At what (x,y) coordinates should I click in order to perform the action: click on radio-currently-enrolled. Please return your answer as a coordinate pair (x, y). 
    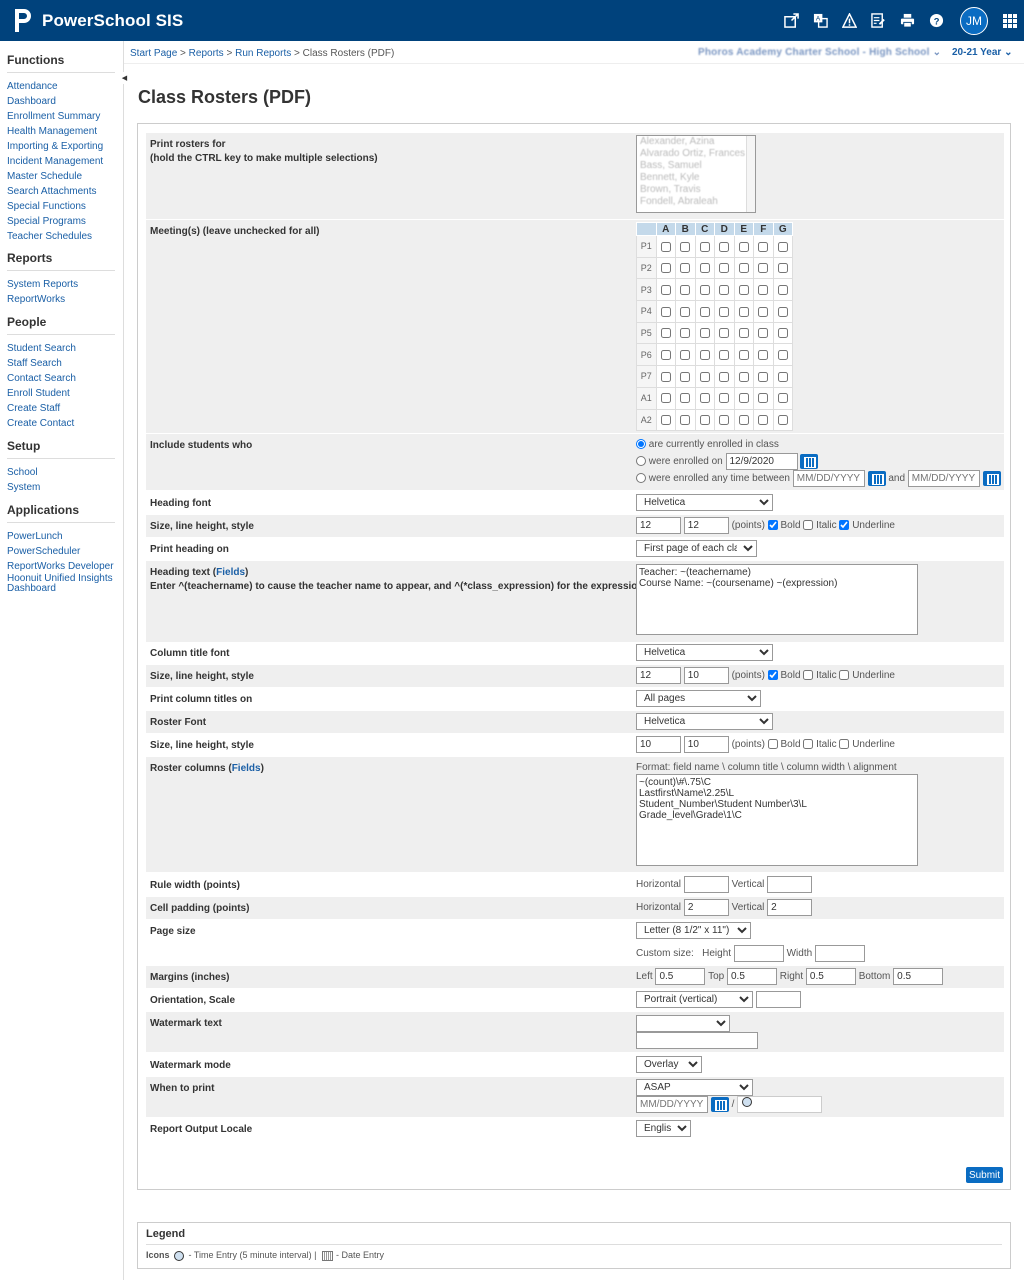
    Looking at the image, I should click on (641, 444).